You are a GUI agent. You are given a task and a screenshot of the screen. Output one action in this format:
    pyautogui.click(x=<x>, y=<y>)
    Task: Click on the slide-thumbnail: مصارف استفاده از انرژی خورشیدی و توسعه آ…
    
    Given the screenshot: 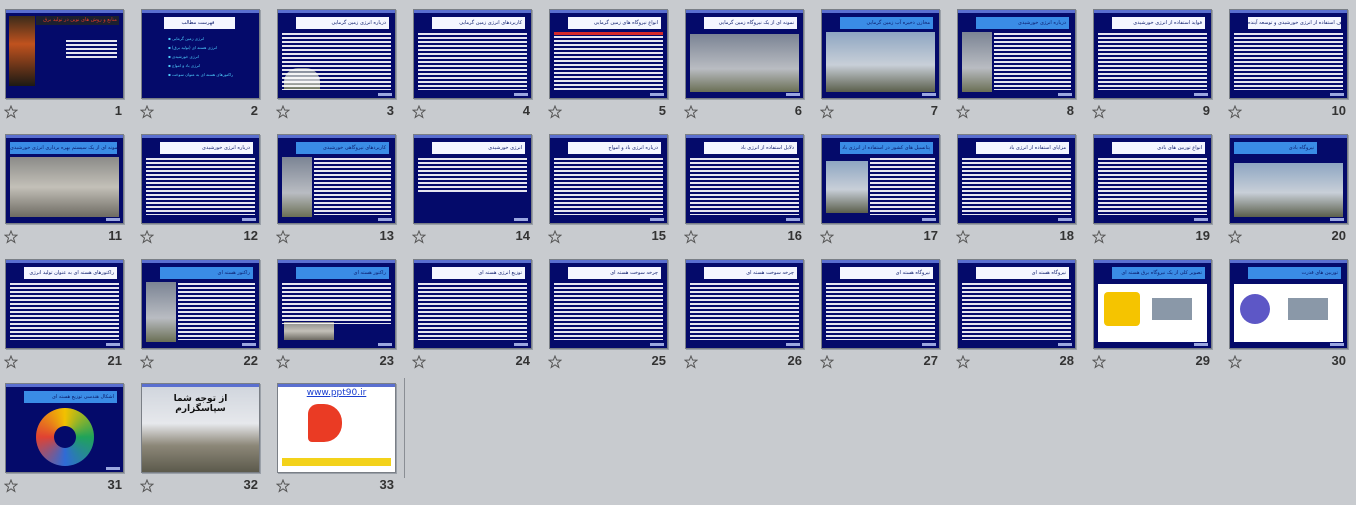 What is the action you would take?
    pyautogui.click(x=1288, y=54)
    